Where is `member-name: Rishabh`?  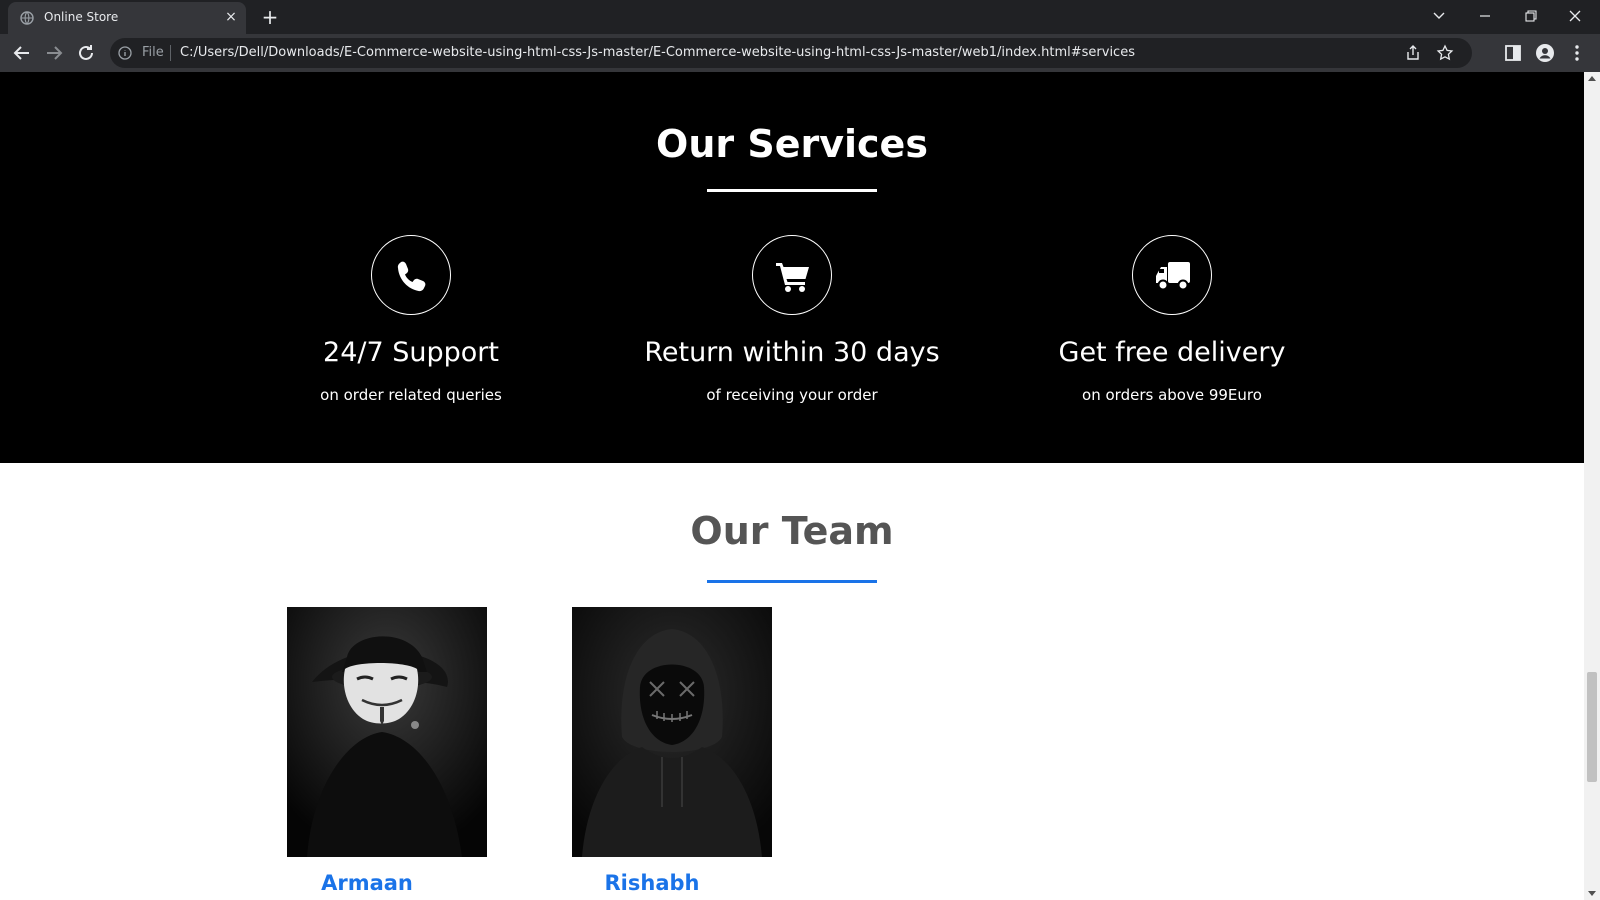
member-name: Rishabh is located at coordinates (652, 883).